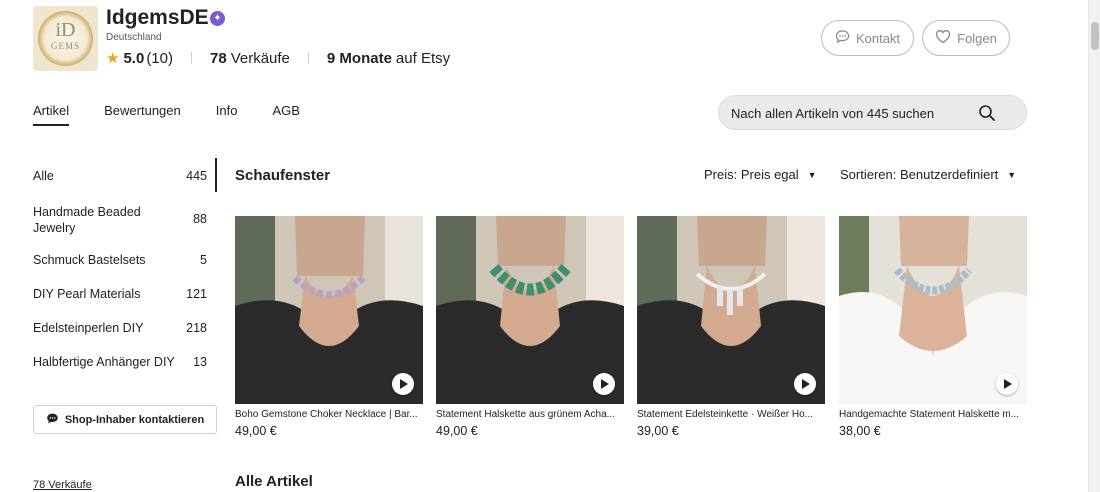 This screenshot has width=1100, height=492. Describe the element at coordinates (285, 116) in the screenshot. I see `tab-agb: AGB` at that location.